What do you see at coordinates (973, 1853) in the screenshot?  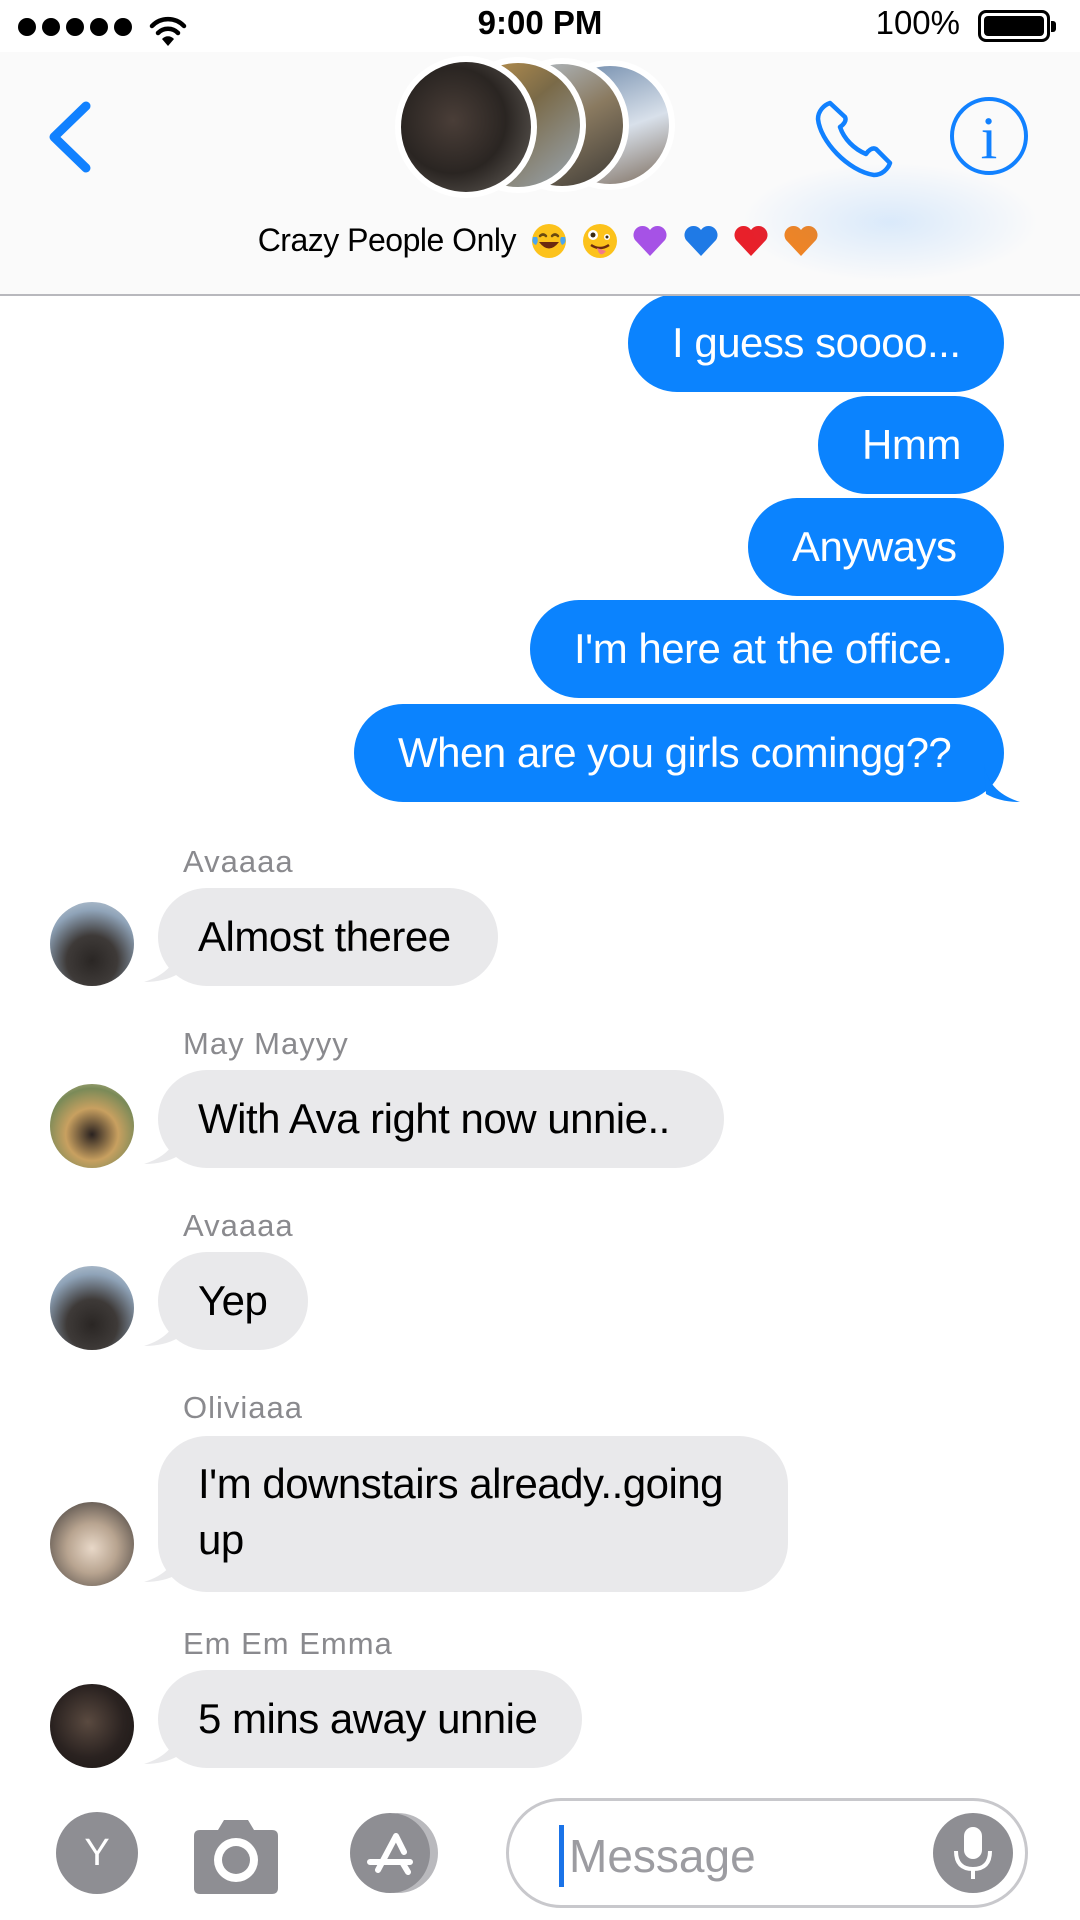 I see `microphone-icon` at bounding box center [973, 1853].